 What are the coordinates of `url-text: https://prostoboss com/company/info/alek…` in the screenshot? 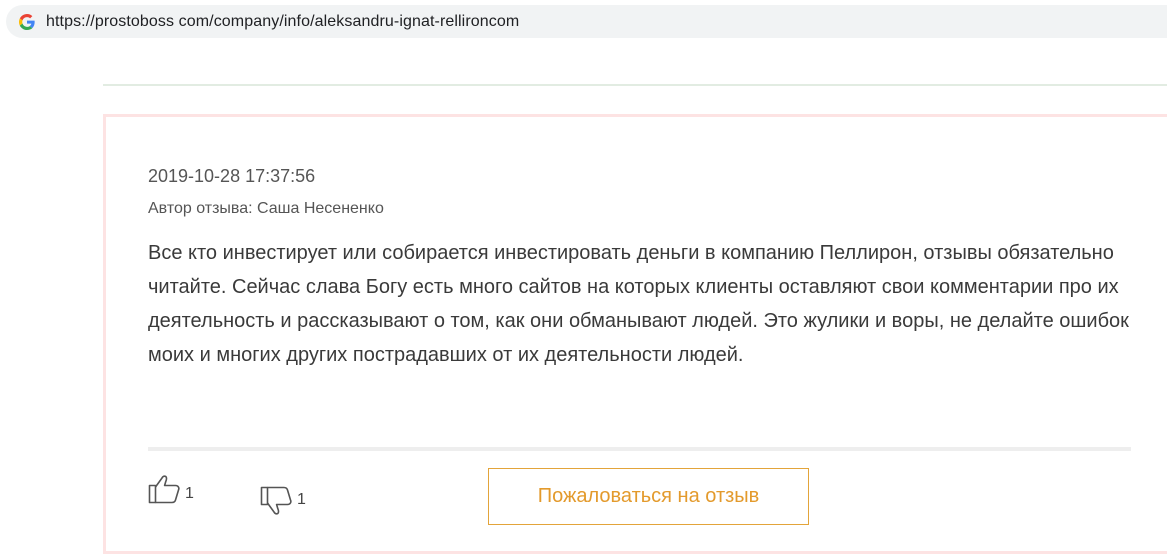 It's located at (282, 22).